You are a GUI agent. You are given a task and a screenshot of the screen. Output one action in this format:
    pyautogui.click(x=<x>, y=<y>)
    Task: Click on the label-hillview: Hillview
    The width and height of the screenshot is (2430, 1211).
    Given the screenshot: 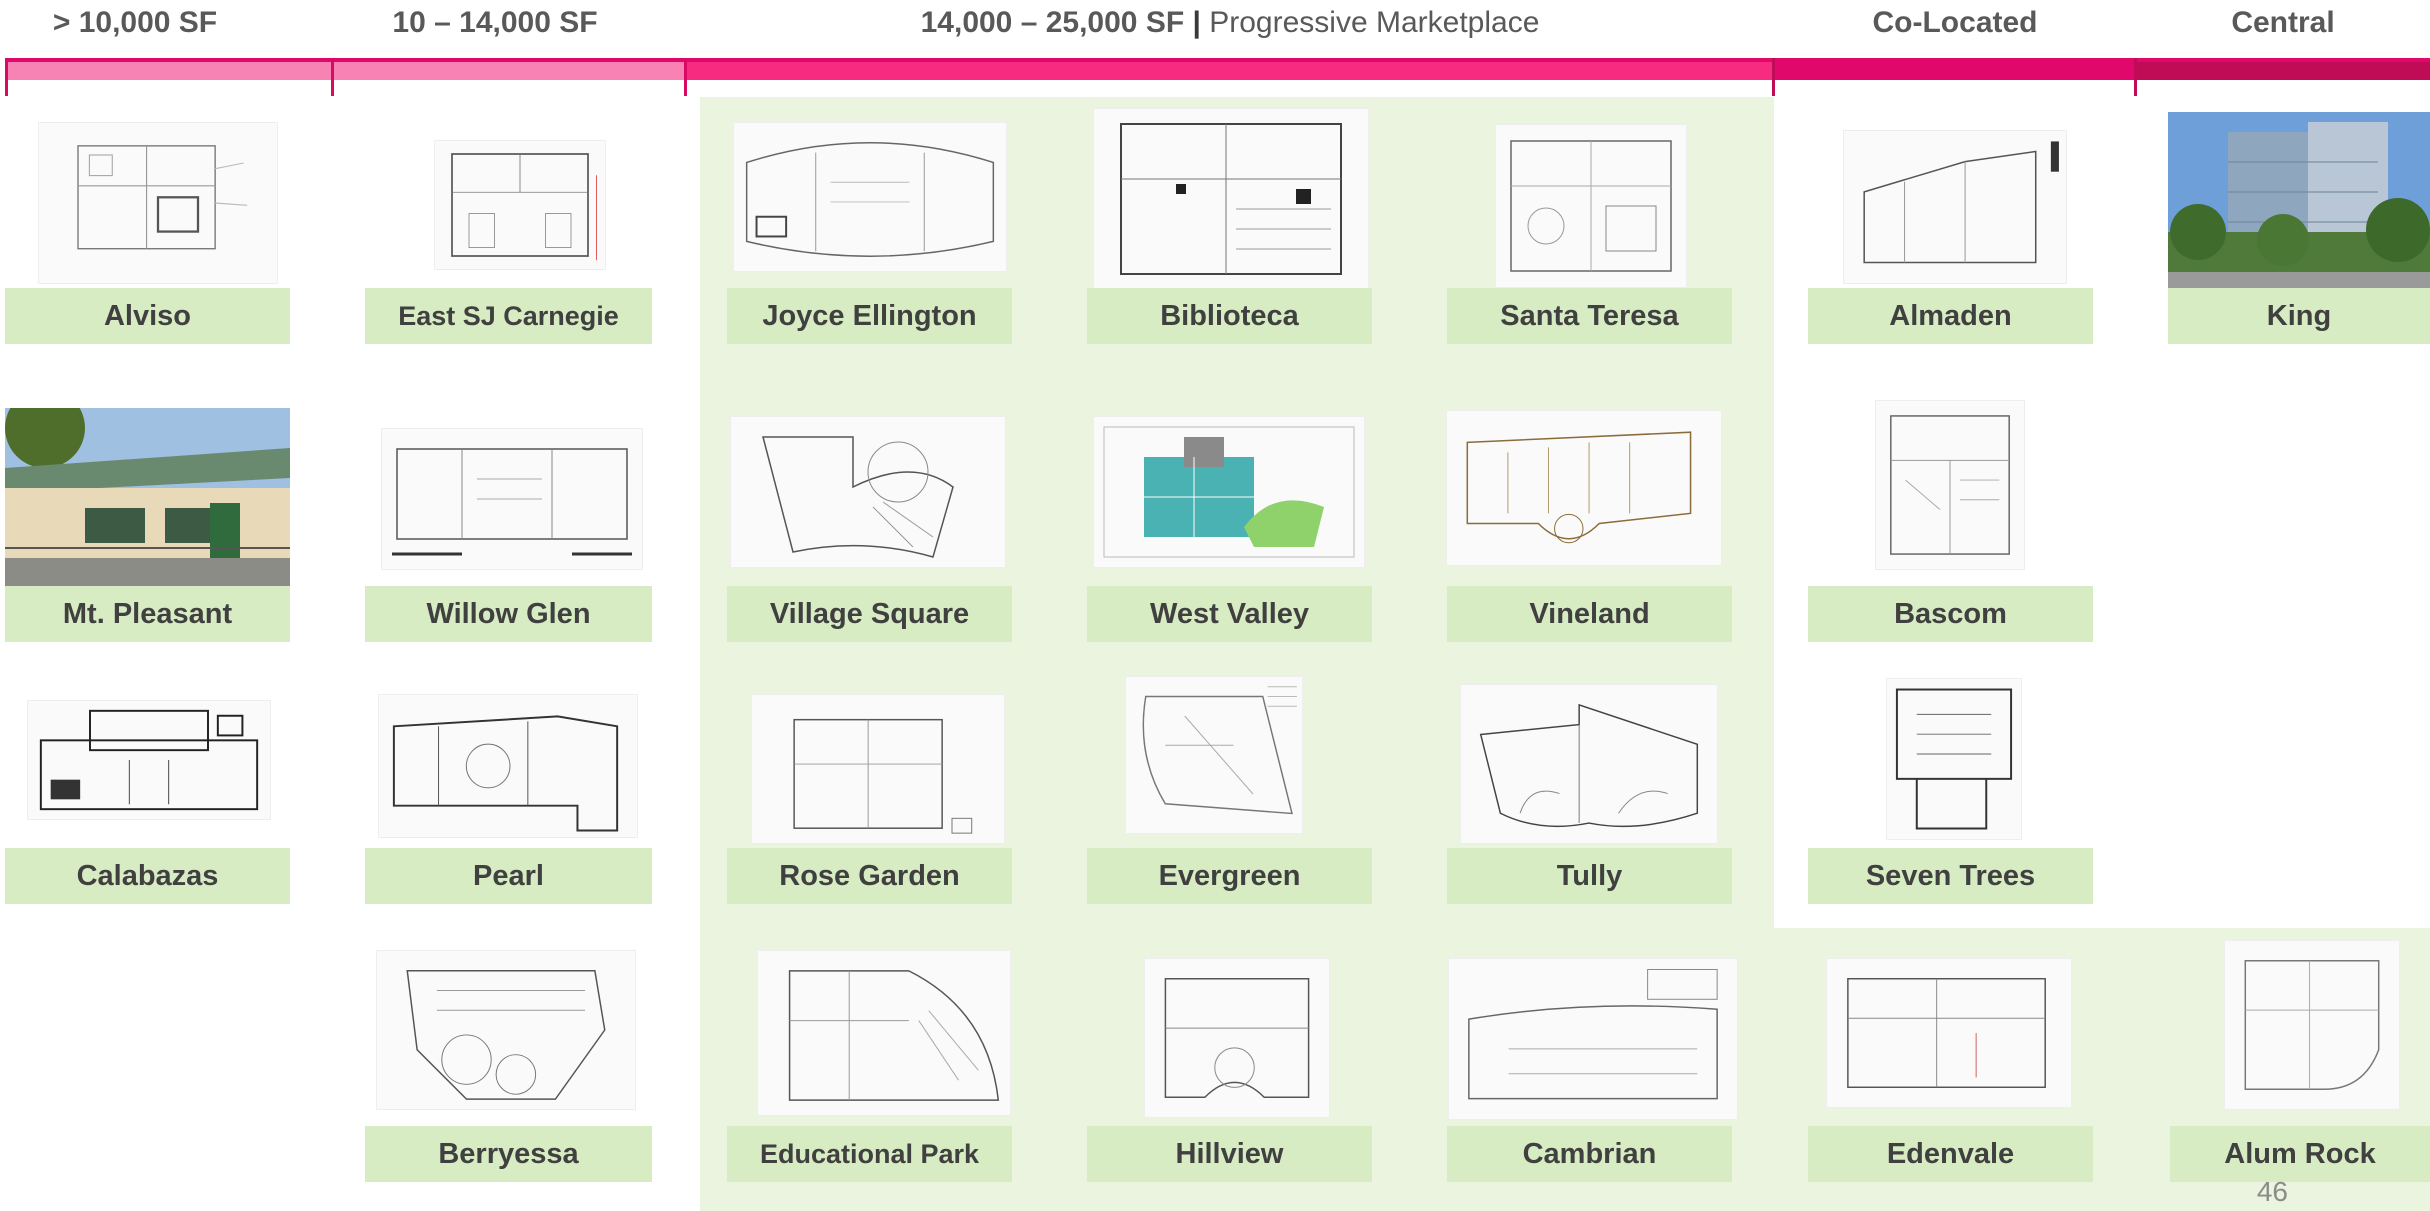 What is the action you would take?
    pyautogui.click(x=1229, y=1154)
    